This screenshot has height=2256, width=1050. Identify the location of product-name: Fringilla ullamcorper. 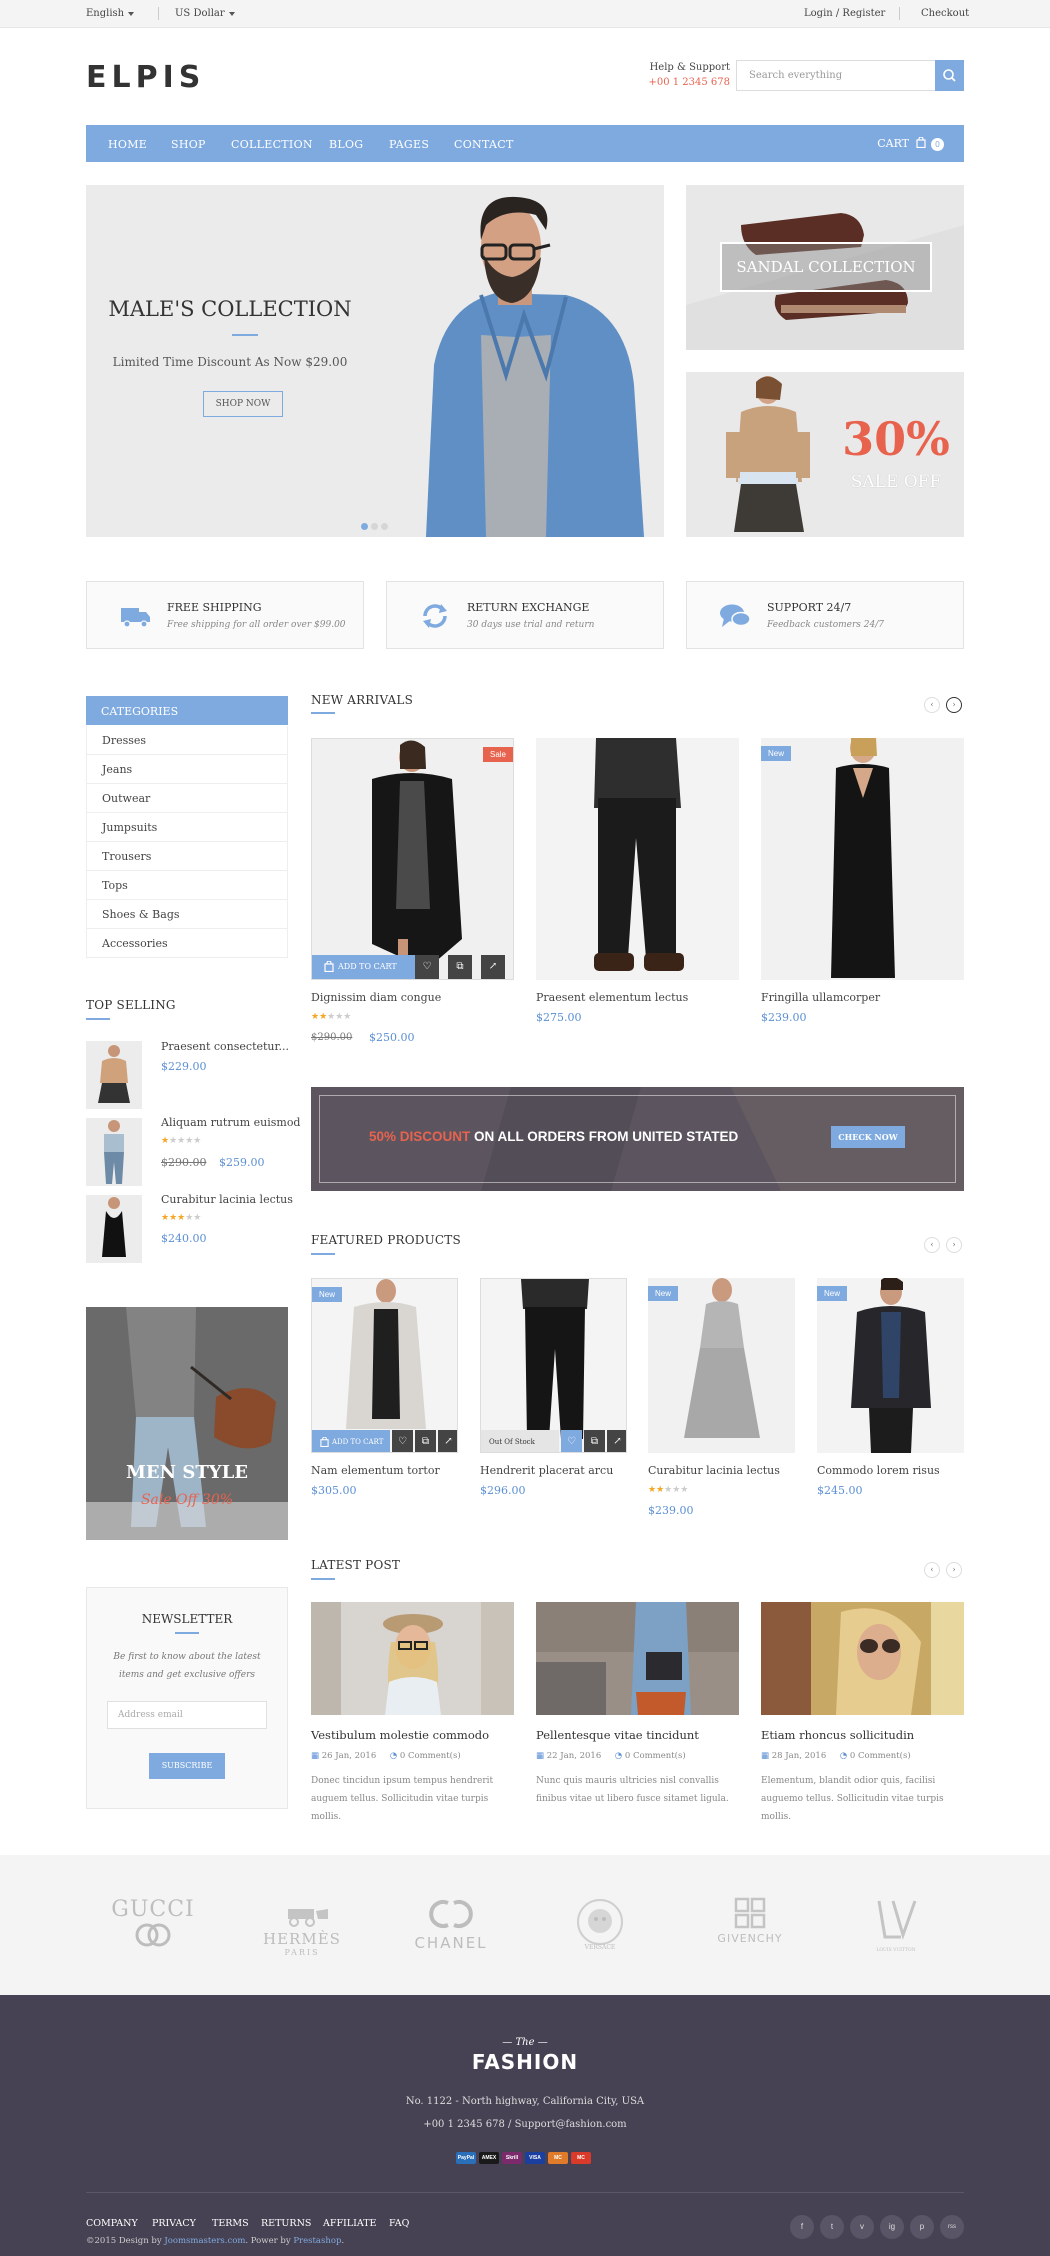
(820, 997).